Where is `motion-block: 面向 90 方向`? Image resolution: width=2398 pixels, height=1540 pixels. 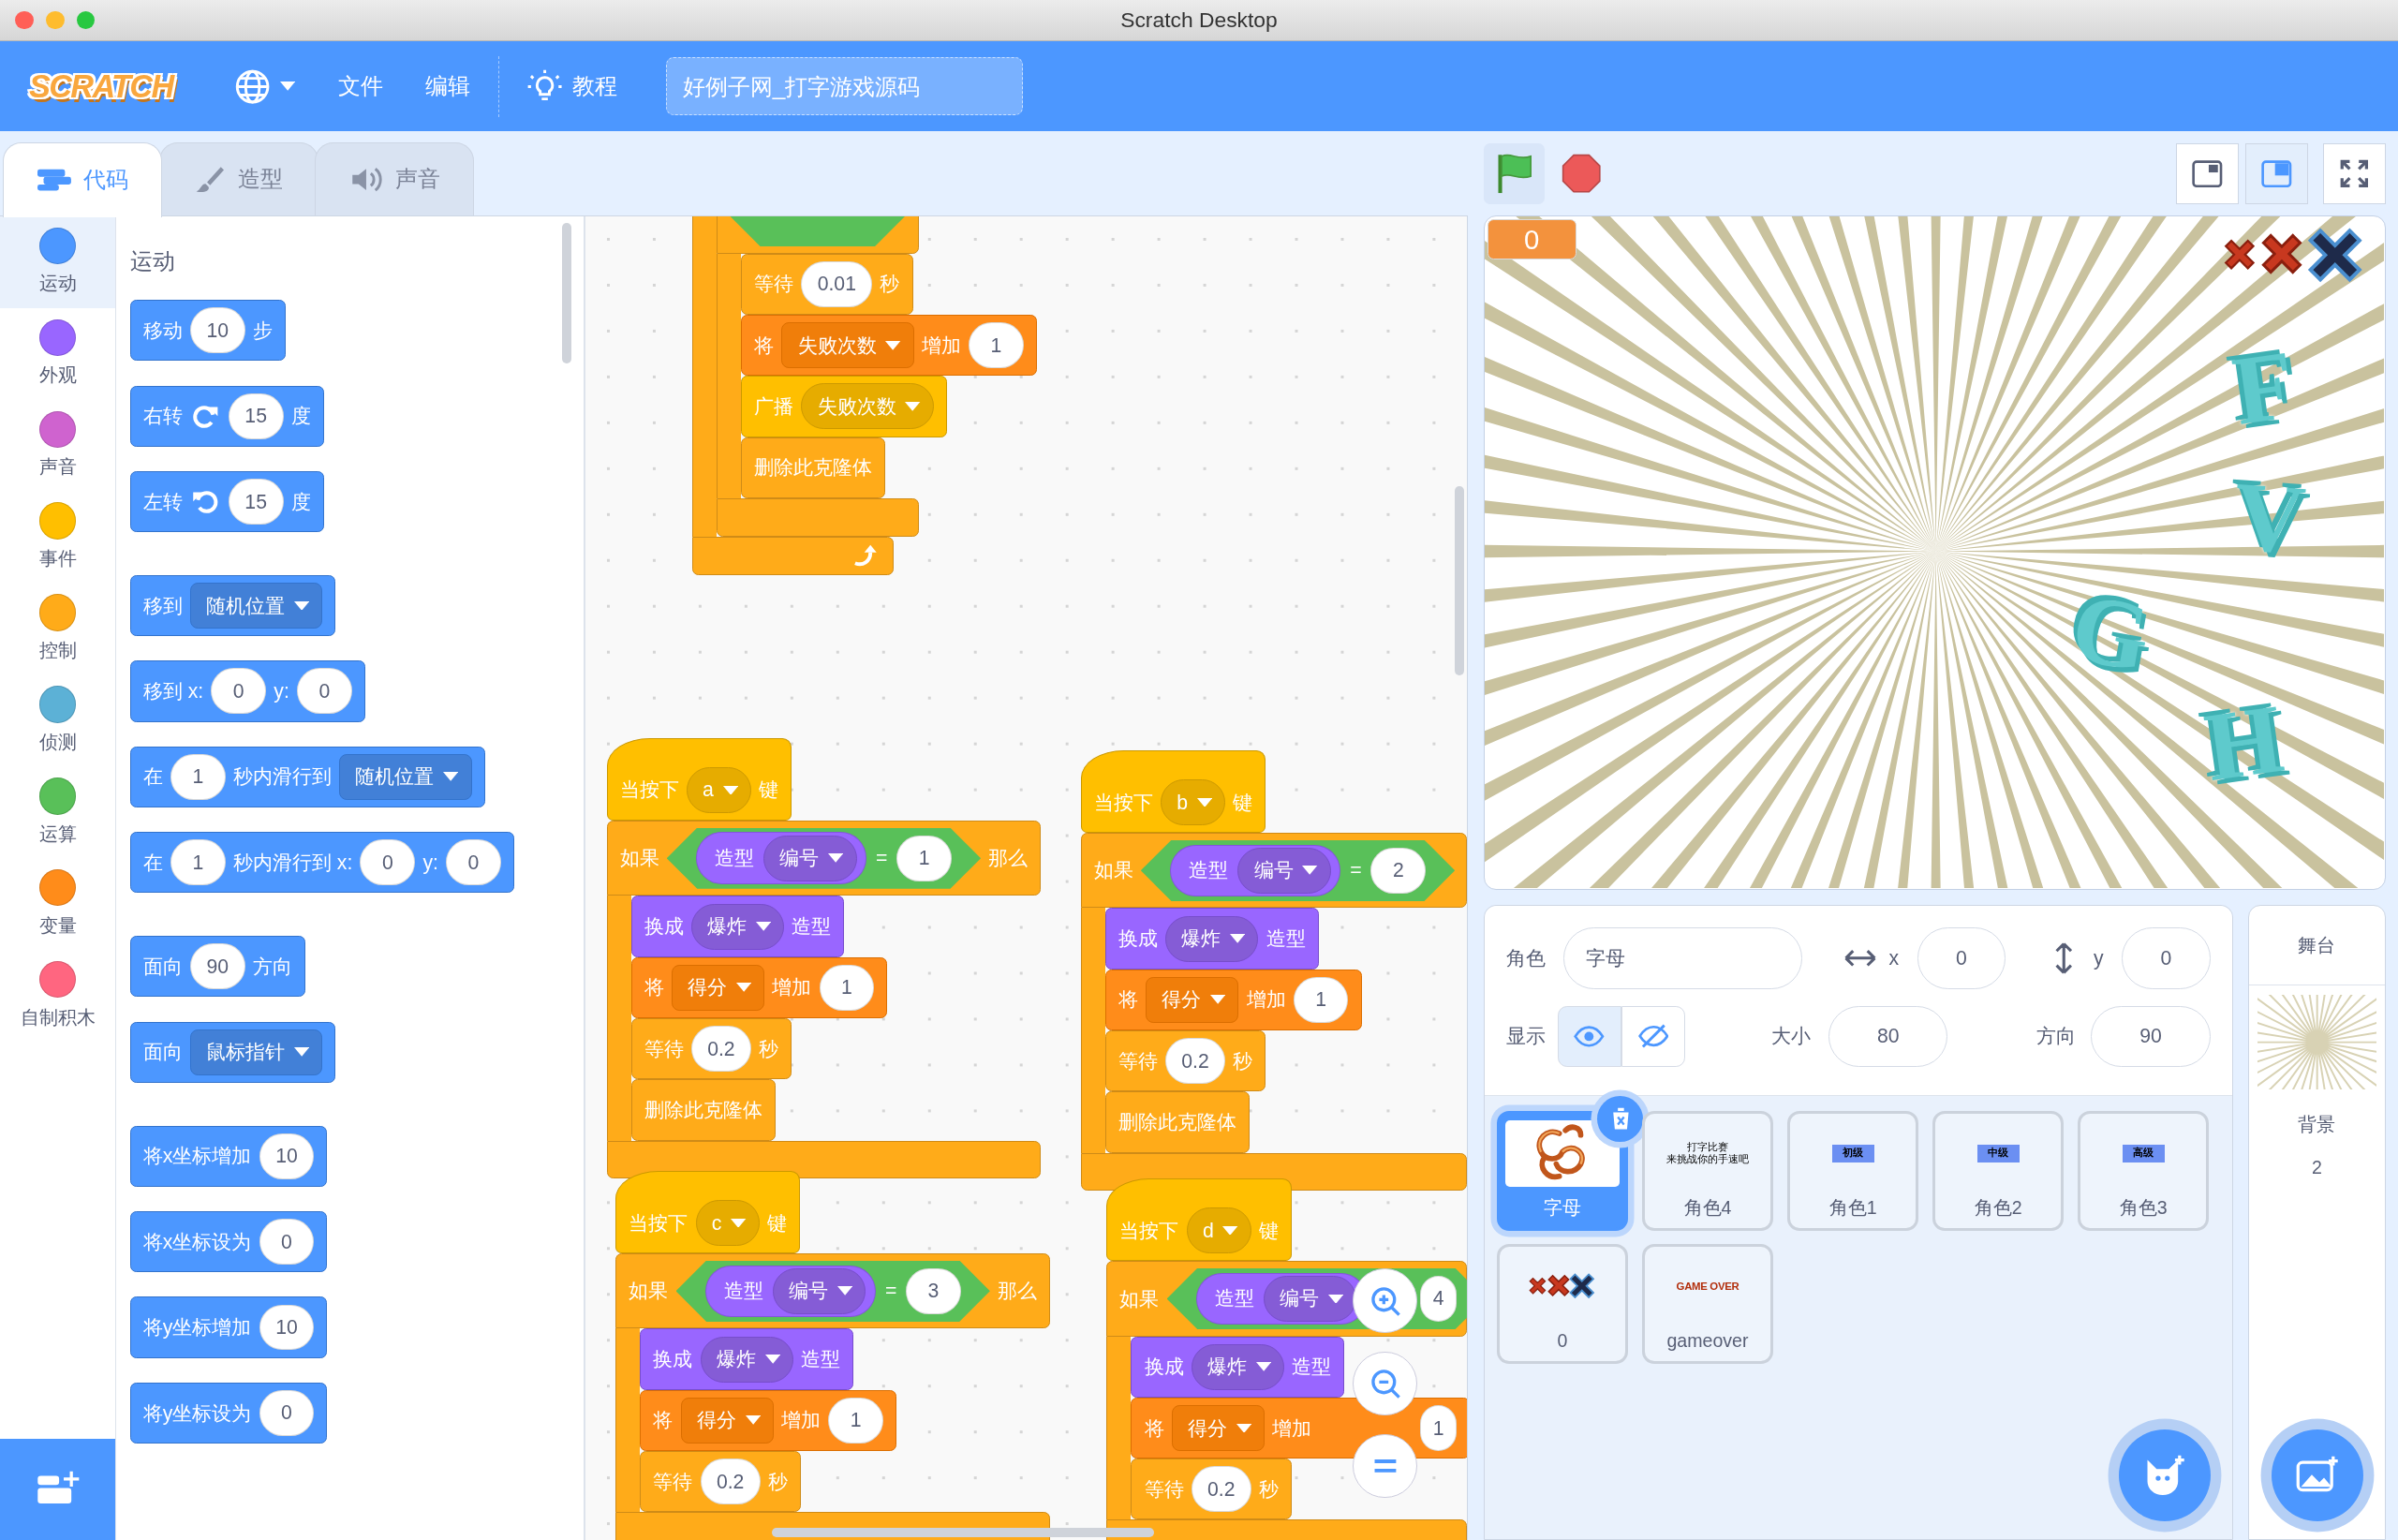 motion-block: 面向 90 方向 is located at coordinates (217, 967).